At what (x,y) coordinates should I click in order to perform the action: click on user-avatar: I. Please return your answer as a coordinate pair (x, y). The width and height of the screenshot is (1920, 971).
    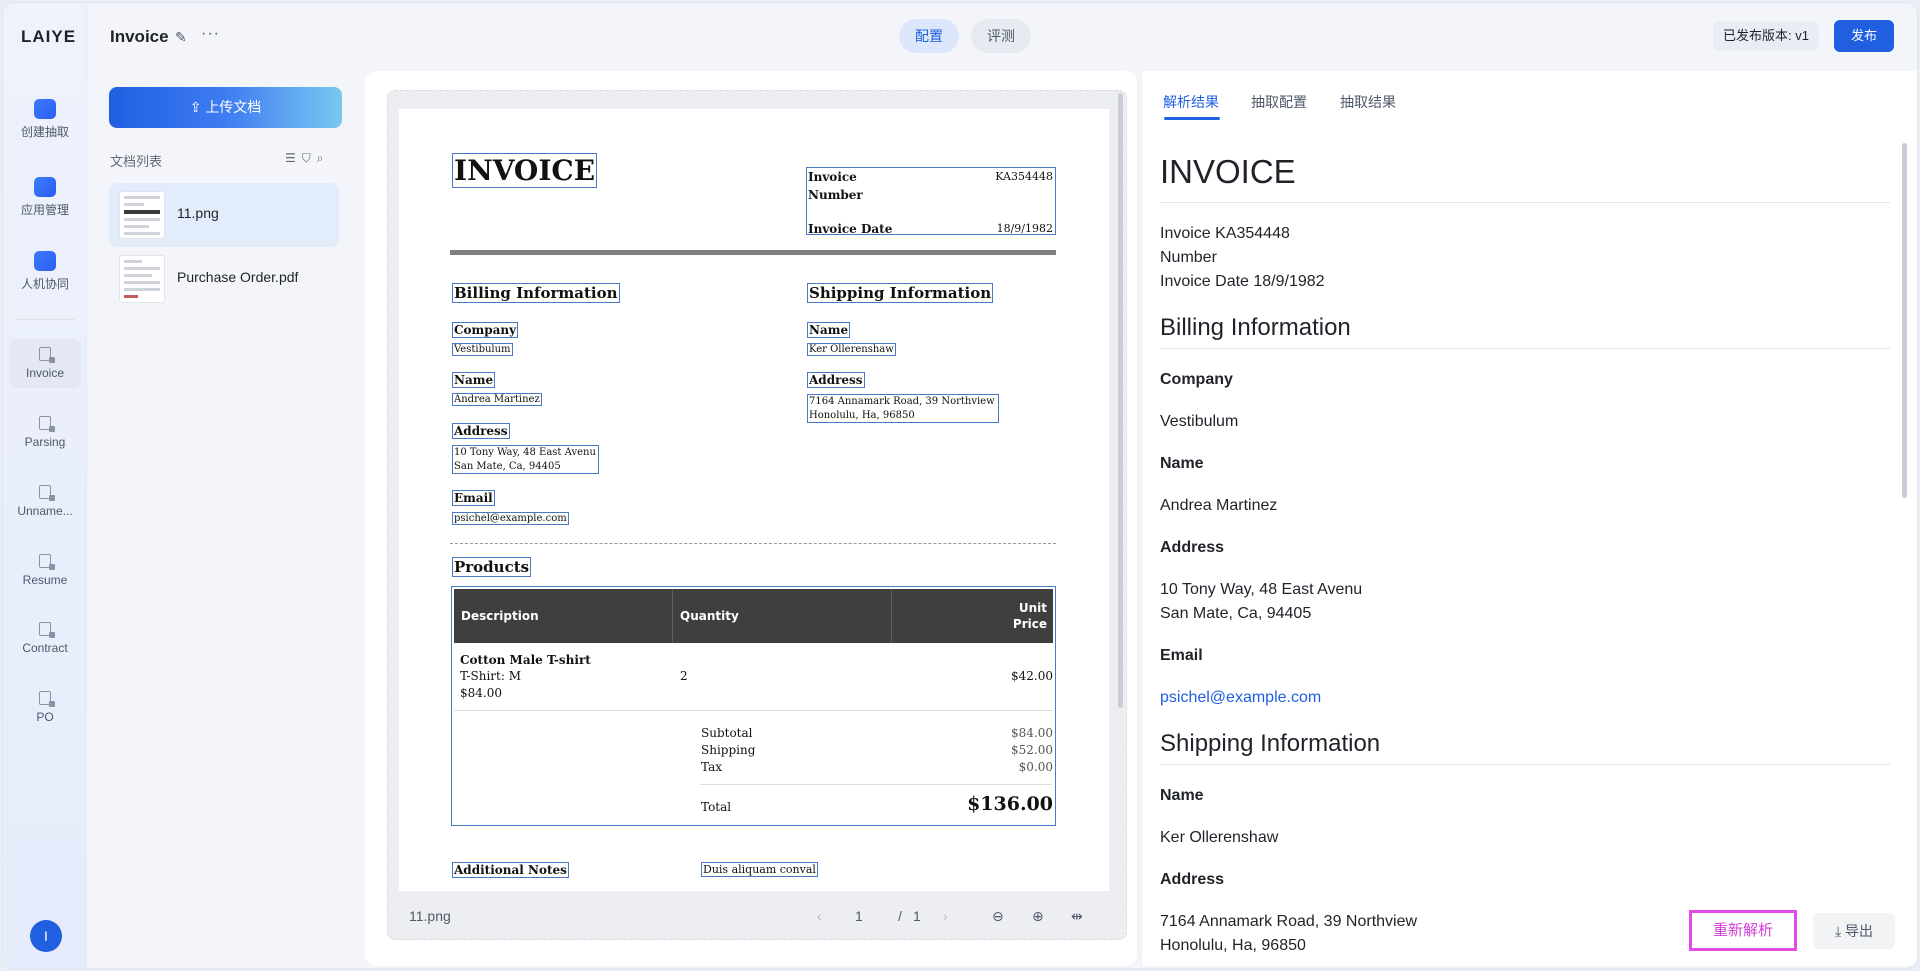
    Looking at the image, I should click on (46, 936).